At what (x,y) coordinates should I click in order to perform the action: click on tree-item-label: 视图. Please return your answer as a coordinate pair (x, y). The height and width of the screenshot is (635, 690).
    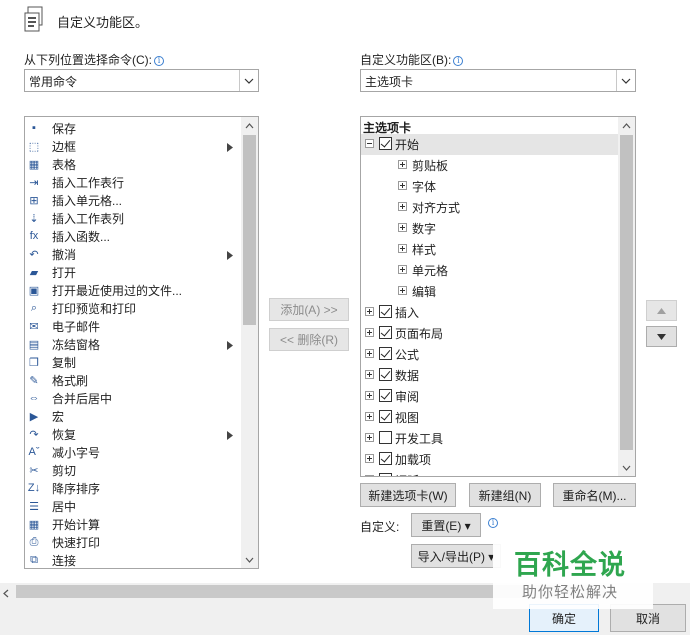
    Looking at the image, I should click on (407, 418).